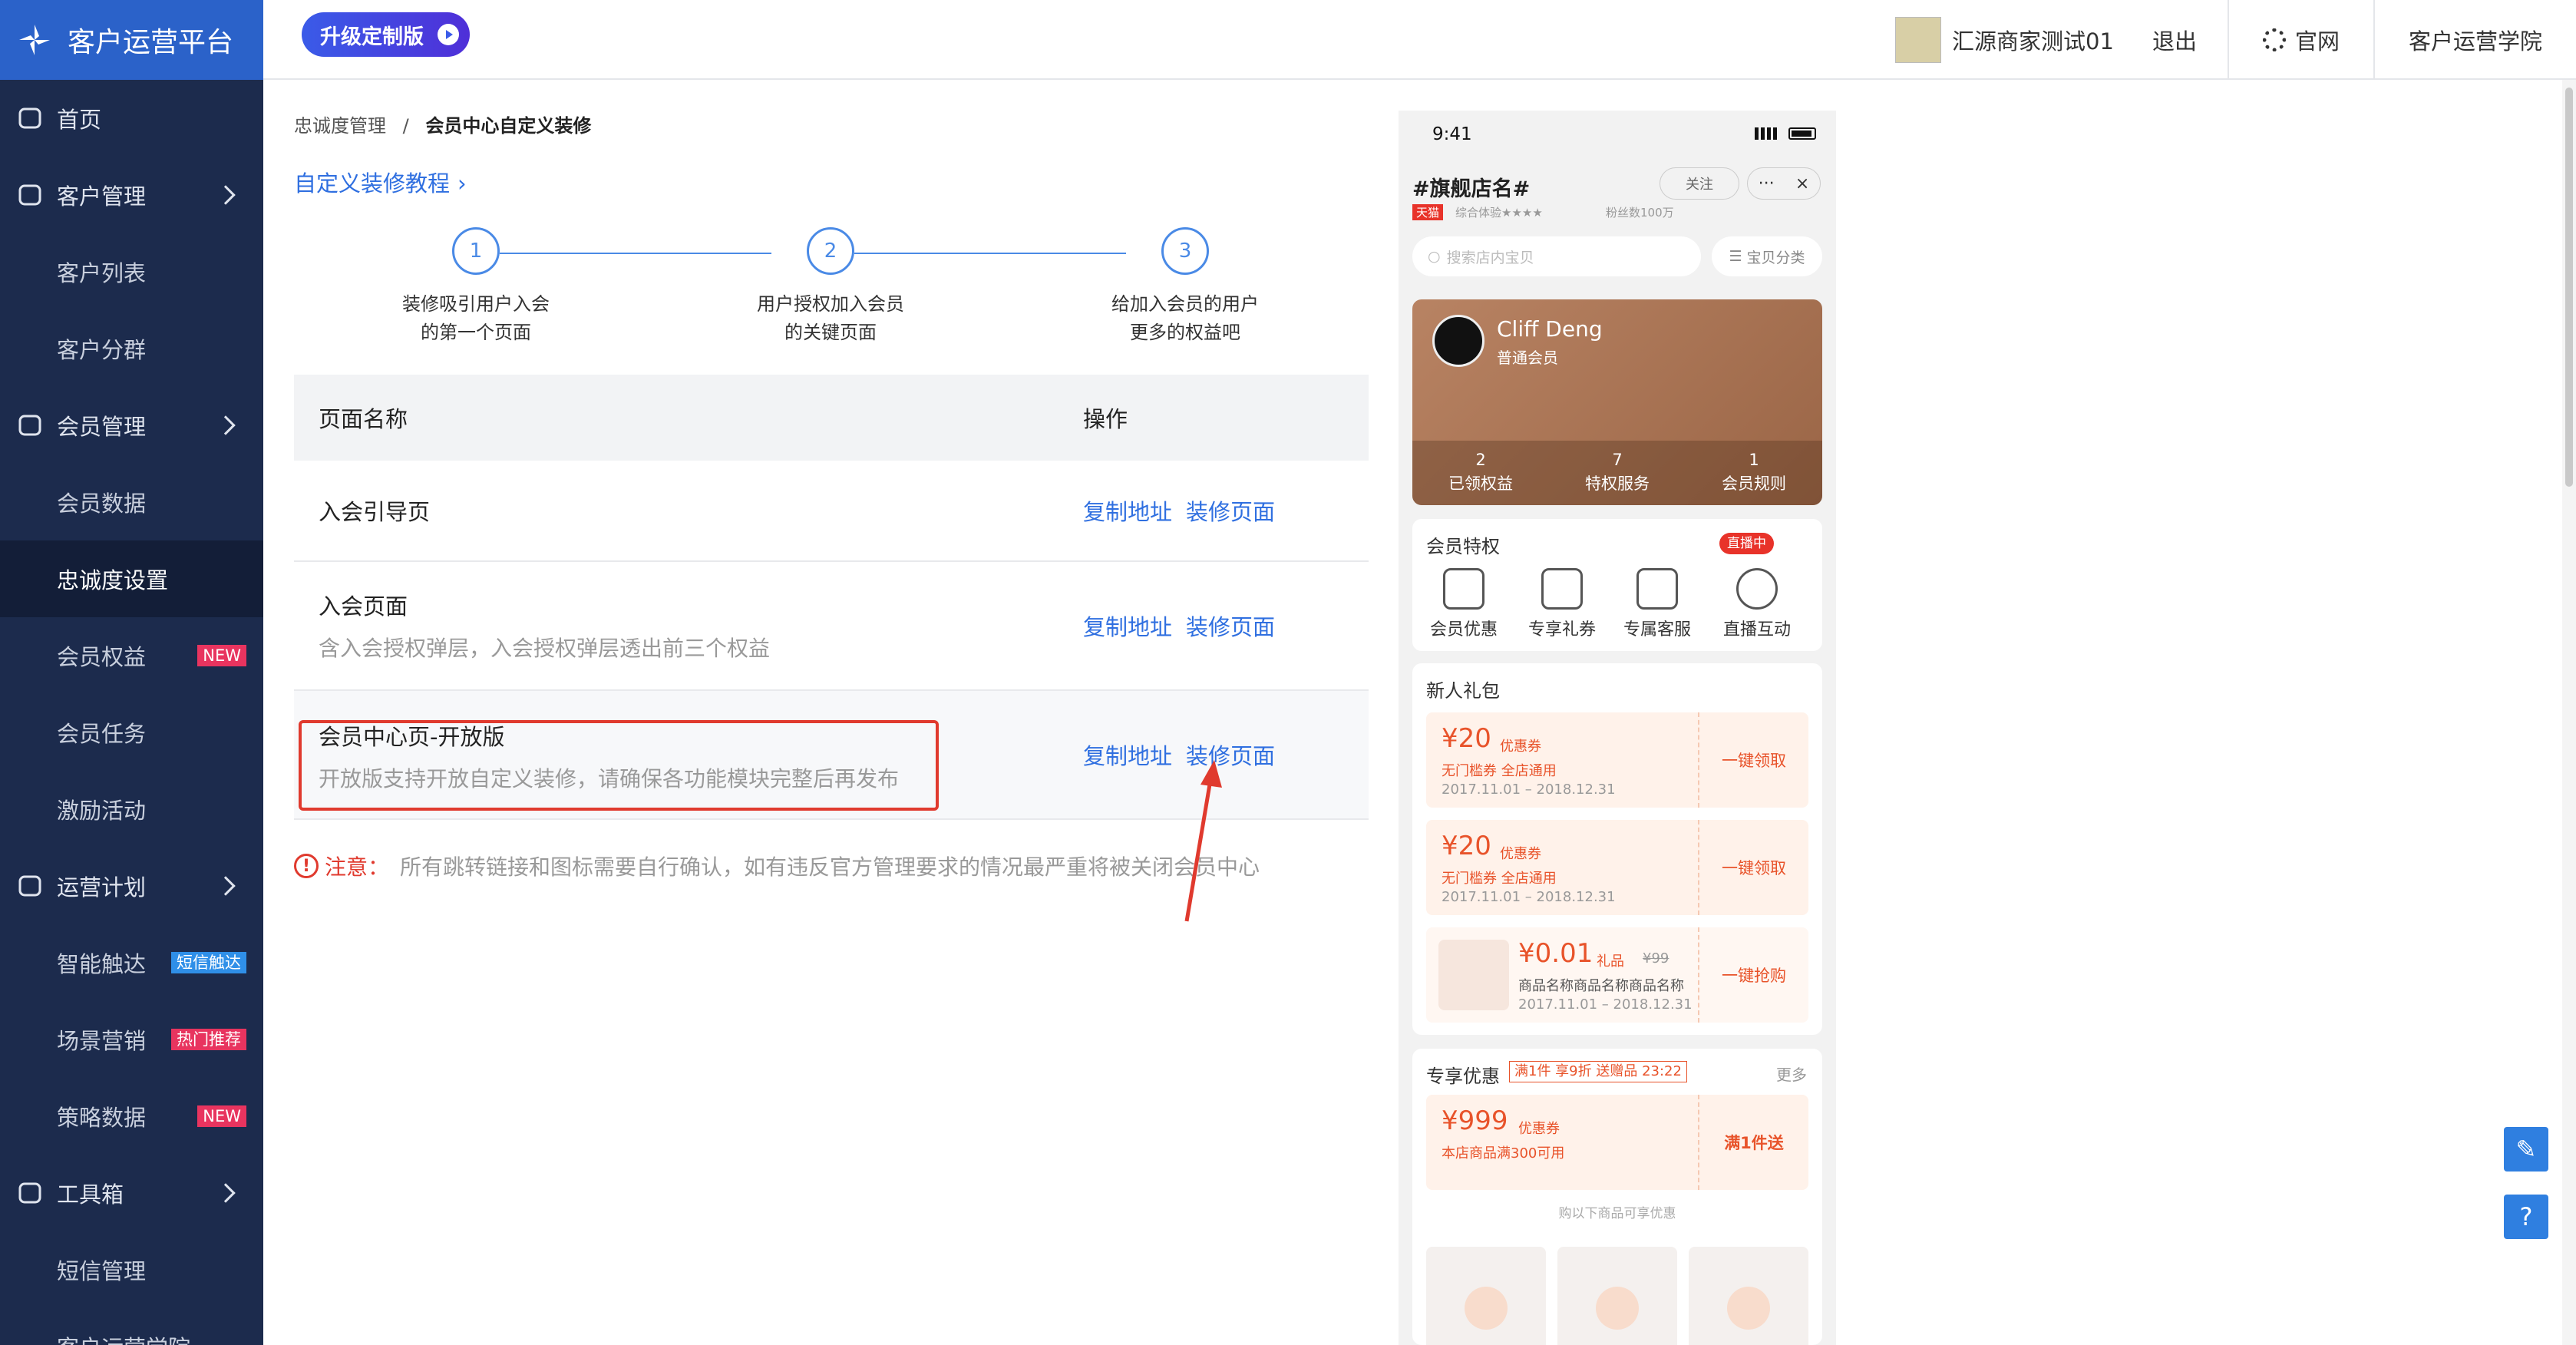 The image size is (2576, 1345). Describe the element at coordinates (131, 118) in the screenshot. I see `sidebar-item: 首页` at that location.